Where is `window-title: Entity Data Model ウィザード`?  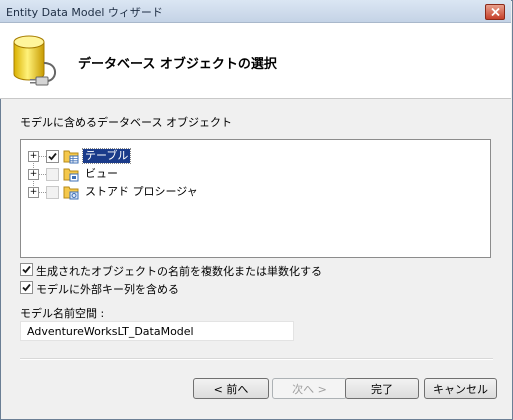 window-title: Entity Data Model ウィザード is located at coordinates (84, 12).